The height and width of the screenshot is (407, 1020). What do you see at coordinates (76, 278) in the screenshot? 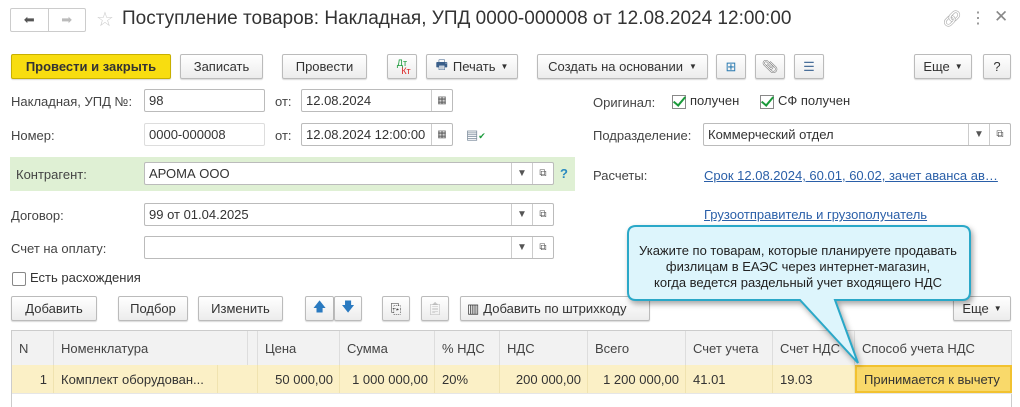
I see `discrepancies-checkbox: Есть расхождения` at bounding box center [76, 278].